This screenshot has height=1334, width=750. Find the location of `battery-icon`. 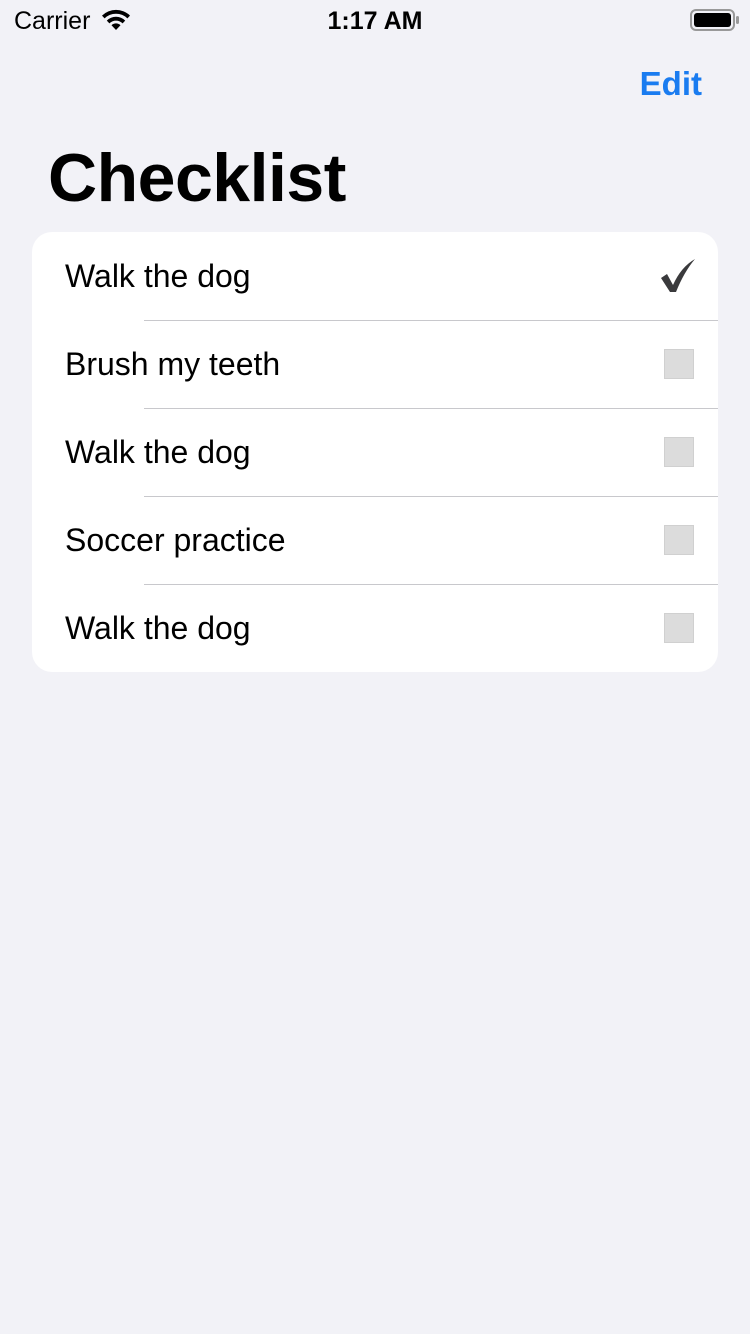

battery-icon is located at coordinates (714, 20).